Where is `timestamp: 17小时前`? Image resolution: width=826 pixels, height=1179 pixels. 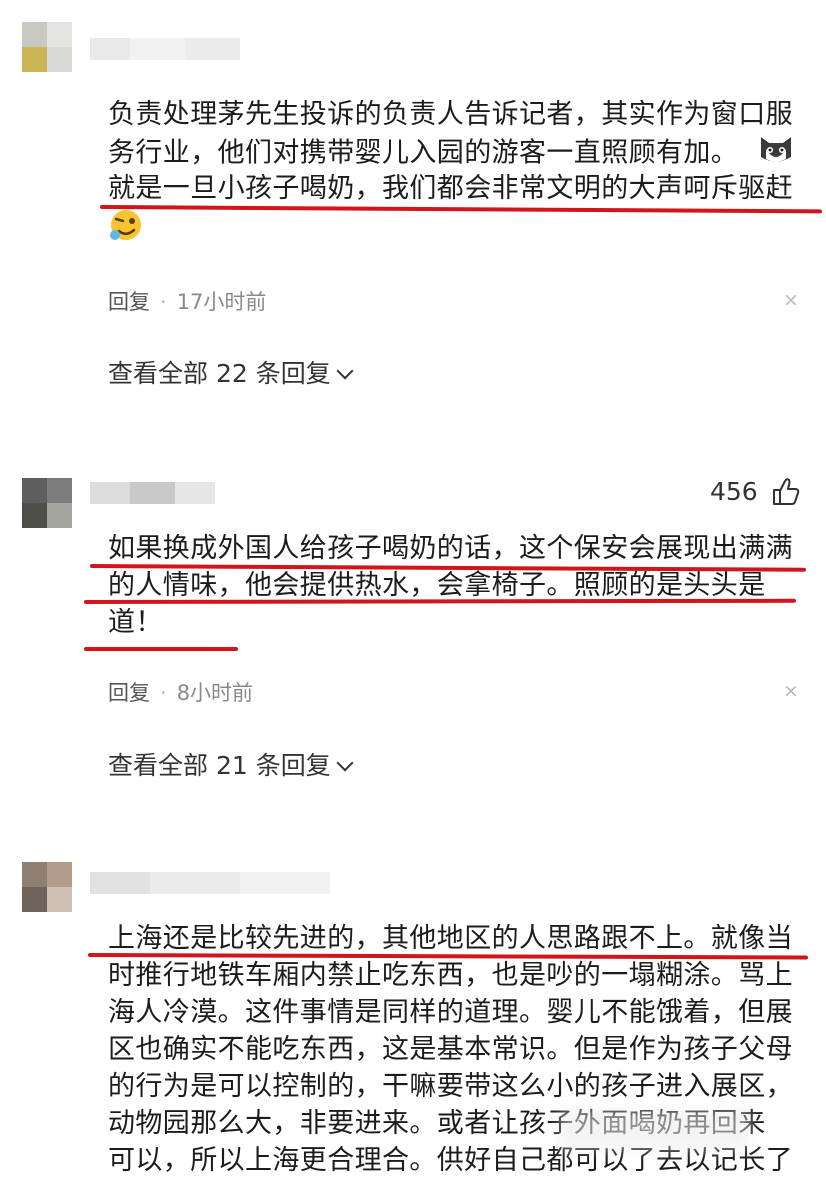
timestamp: 17小时前 is located at coordinates (221, 302).